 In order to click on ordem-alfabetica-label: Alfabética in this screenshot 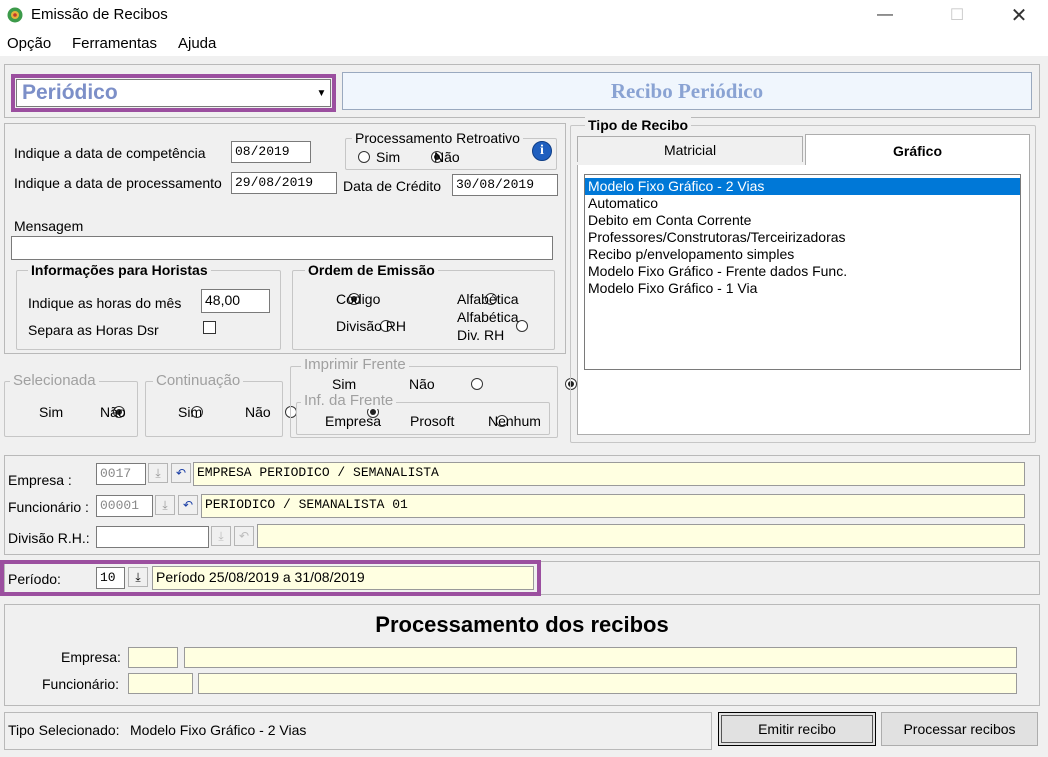, I will do `click(488, 299)`.